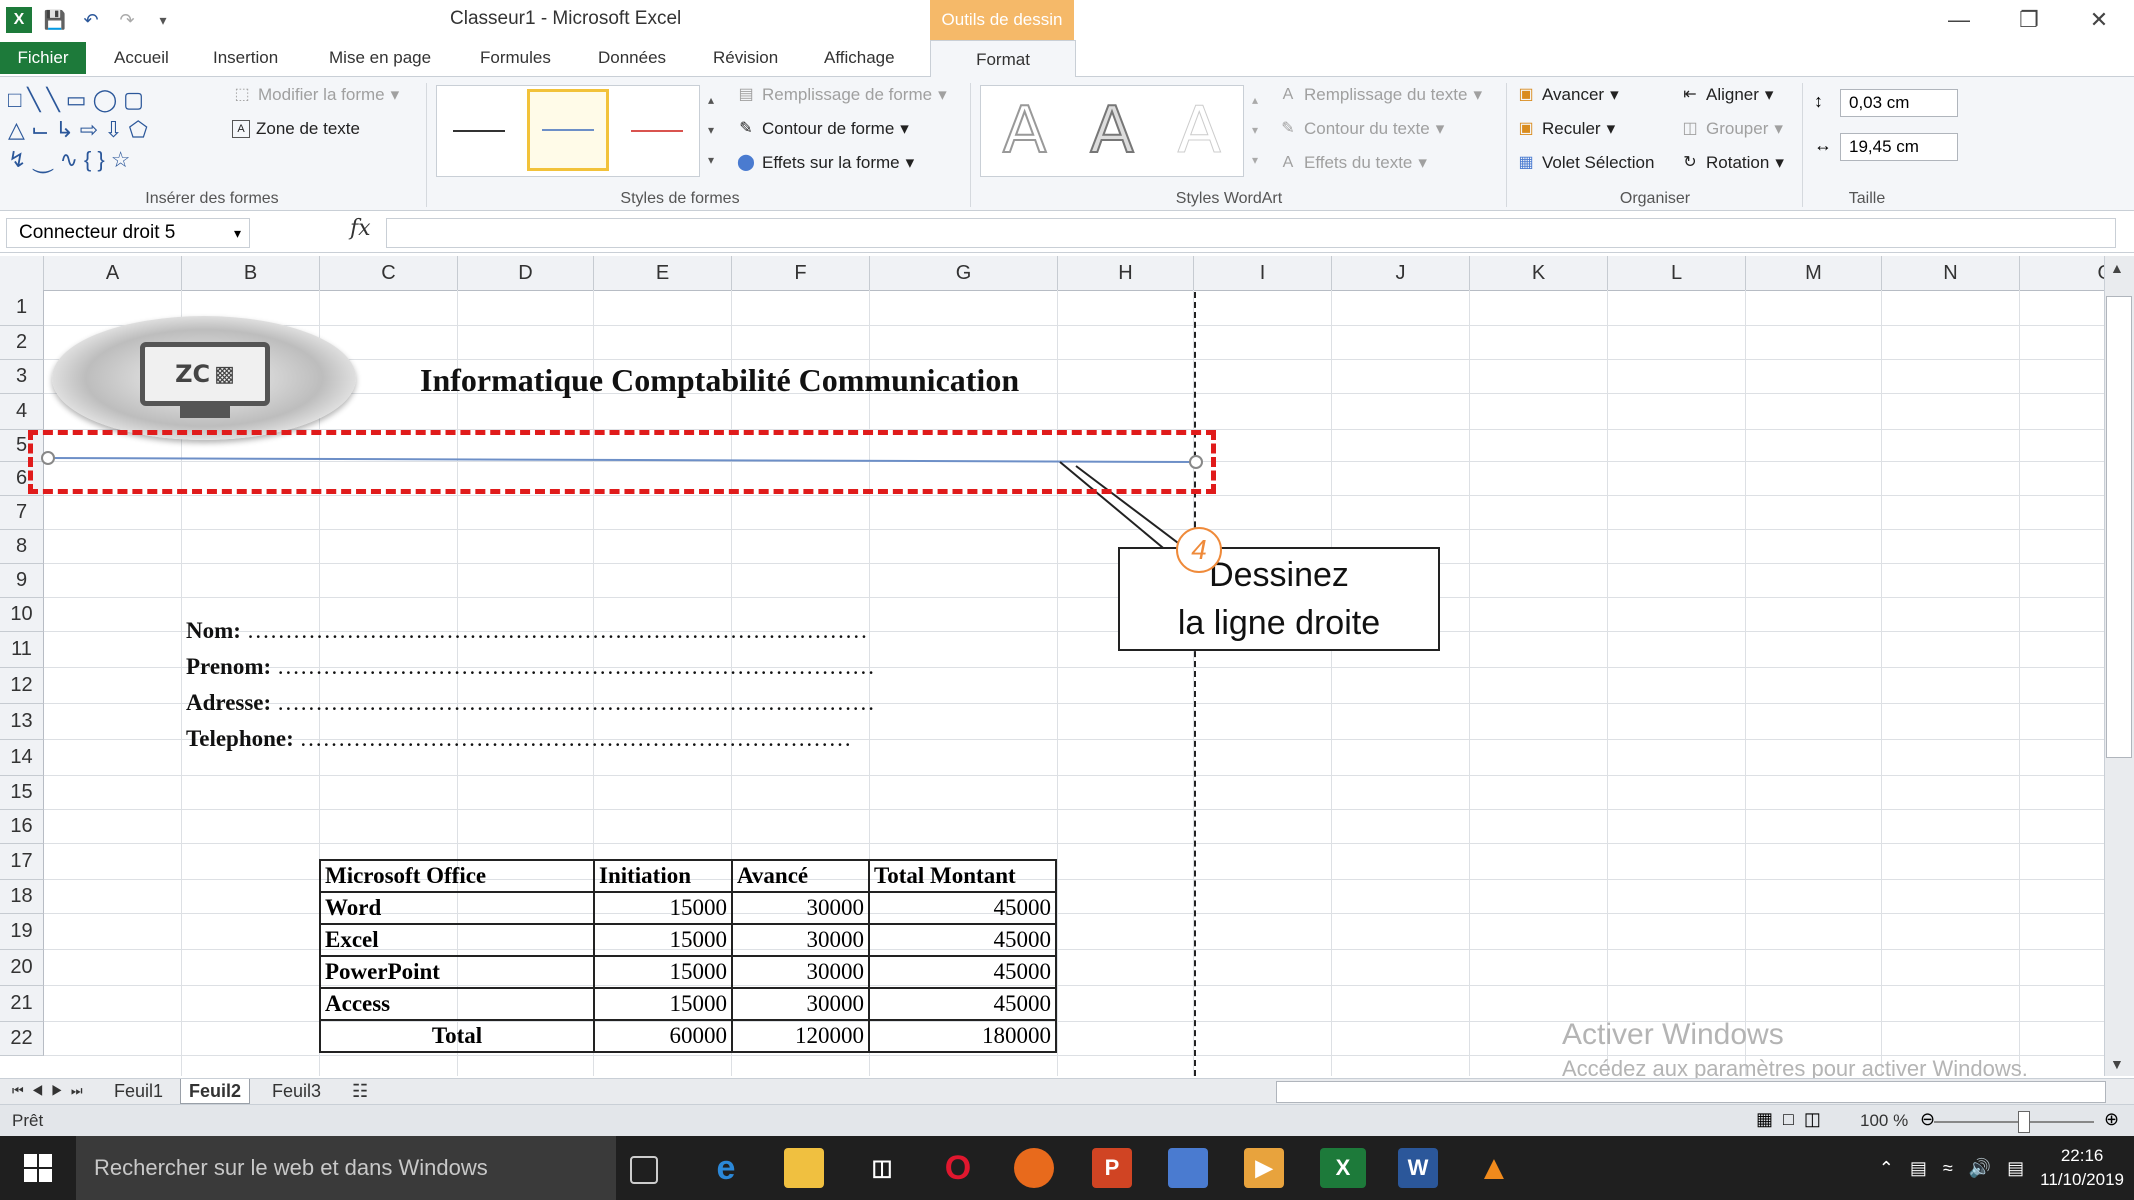 Image resolution: width=2134 pixels, height=1200 pixels. I want to click on edit-shape-button: ⬚ Modifier la forme ▾, so click(315, 95).